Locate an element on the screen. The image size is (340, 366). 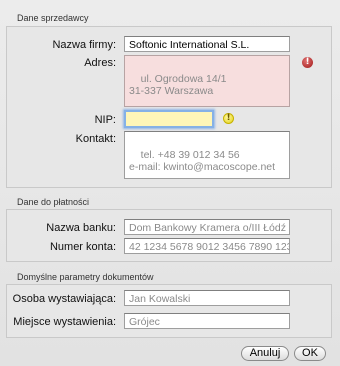
bank-name-label: Nazwa banku: is located at coordinates (81, 228).